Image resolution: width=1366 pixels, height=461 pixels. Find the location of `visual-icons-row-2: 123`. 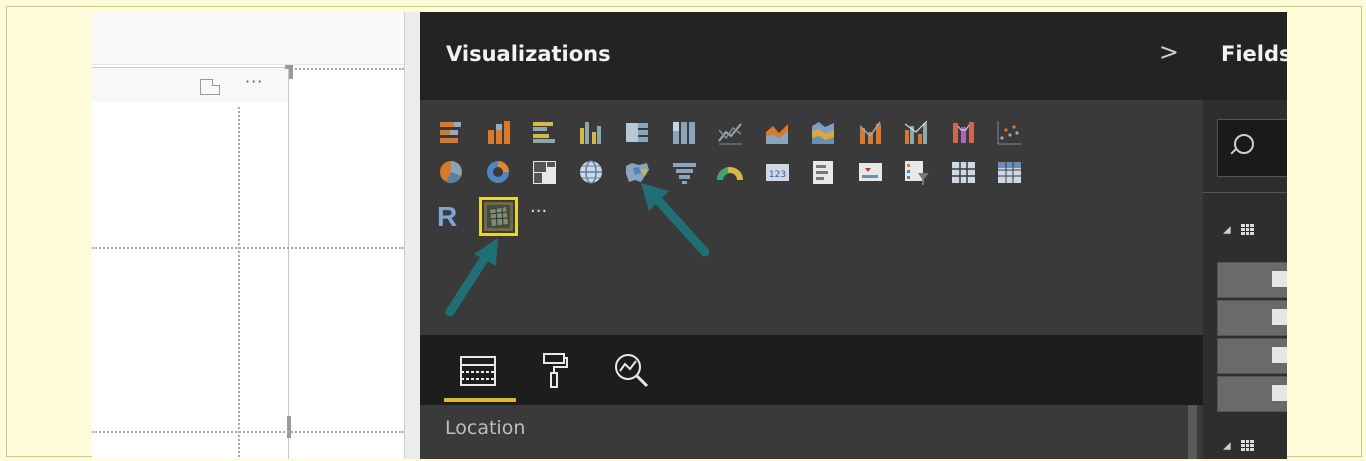

visual-icons-row-2: 123 is located at coordinates (739, 172).